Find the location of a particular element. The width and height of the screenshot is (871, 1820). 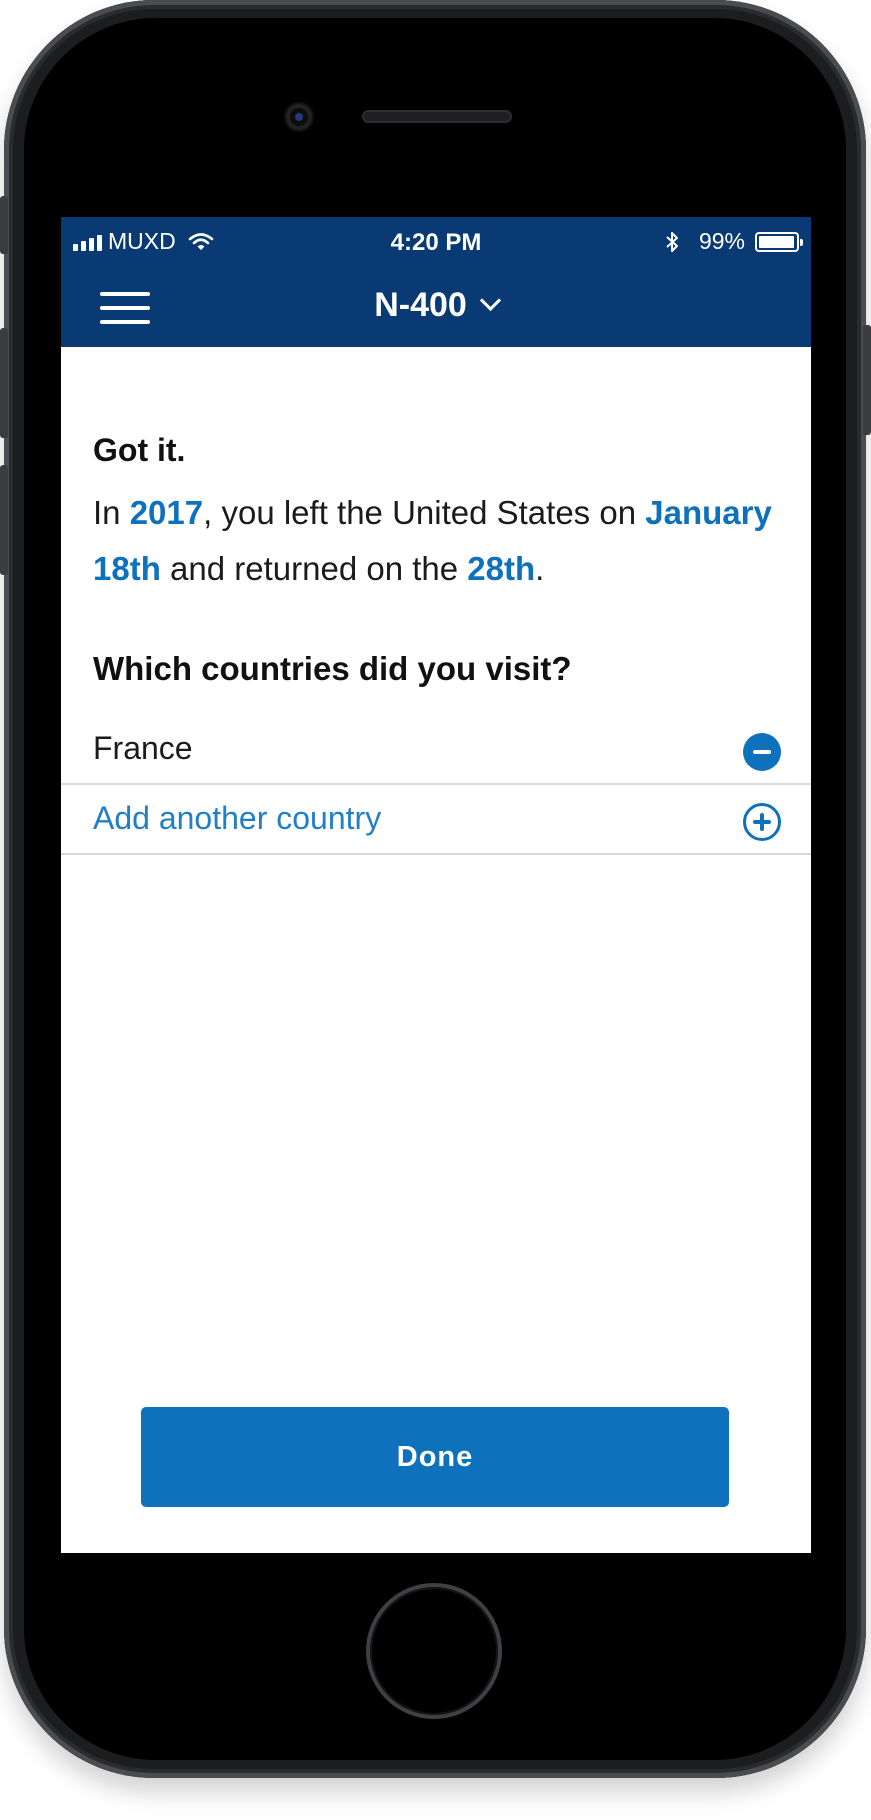

nav-title-label: N-400 is located at coordinates (420, 305).